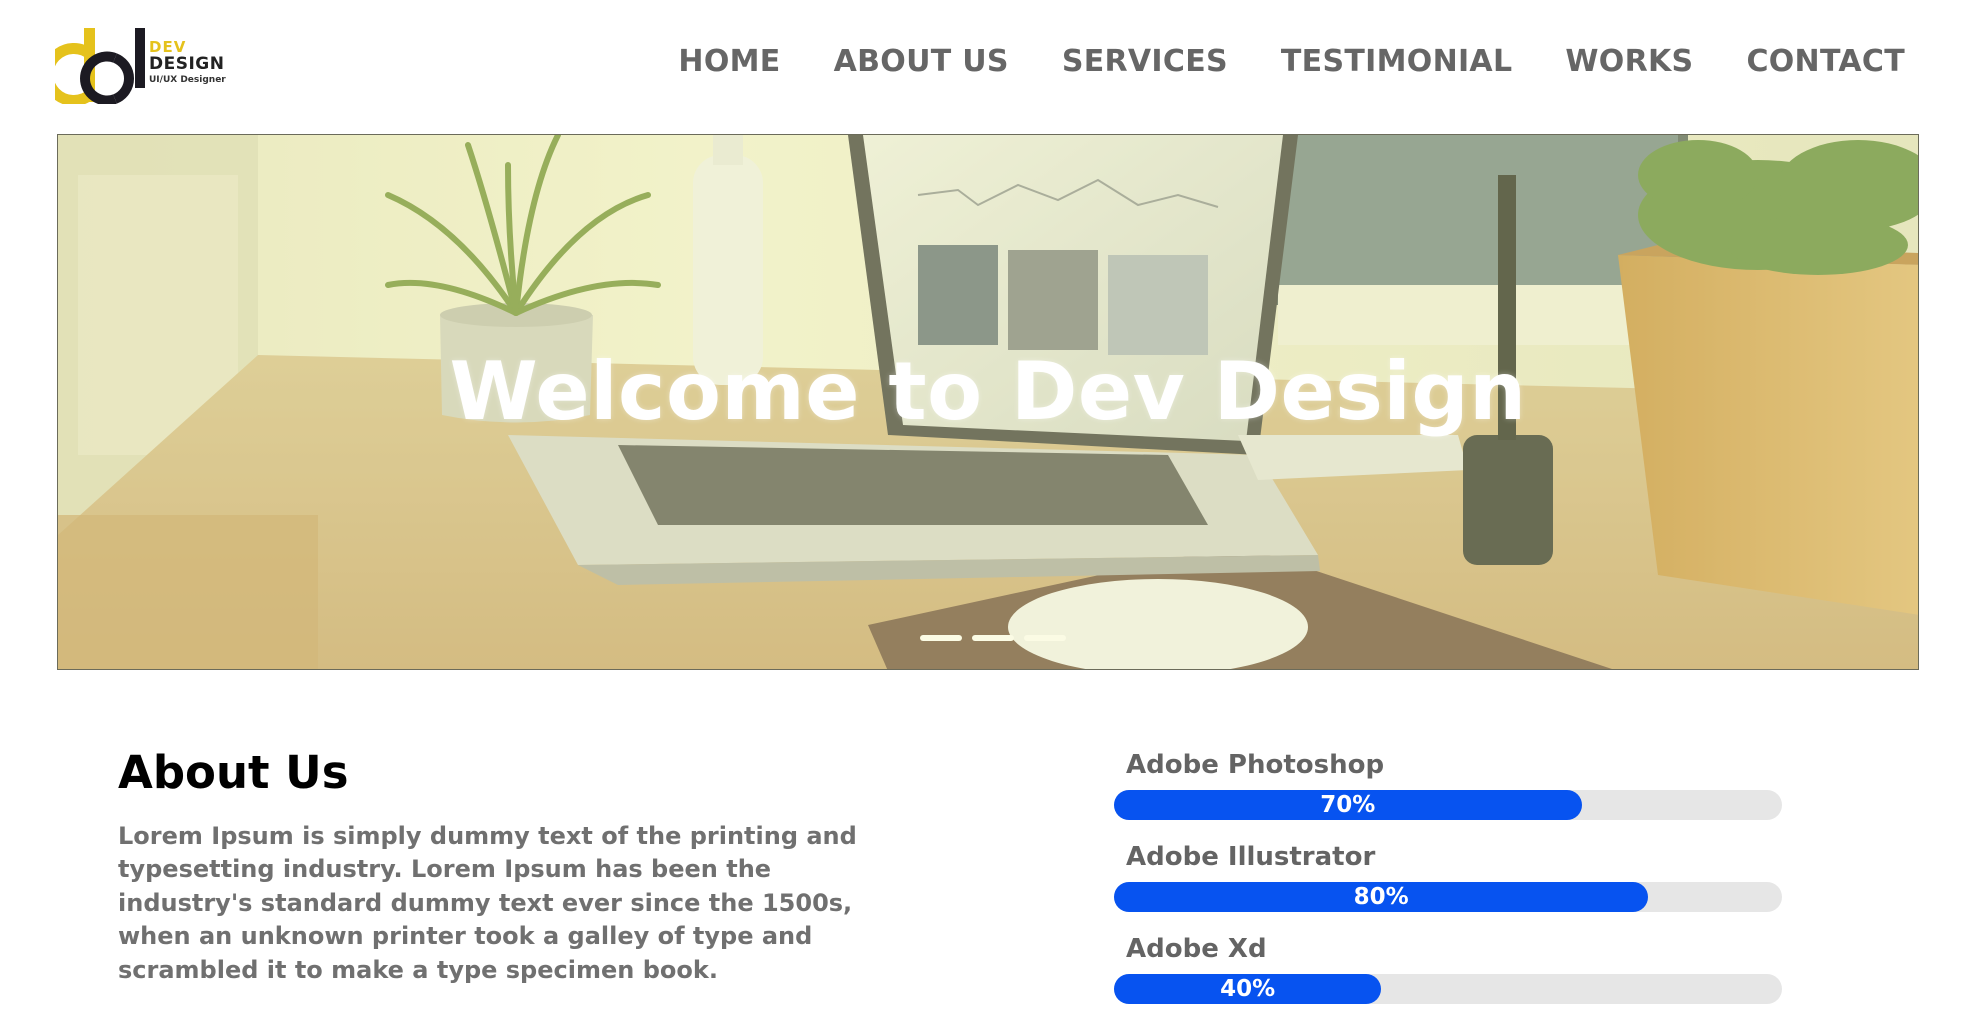 The height and width of the screenshot is (1027, 1975). I want to click on skill-percent: 80%, so click(1381, 897).